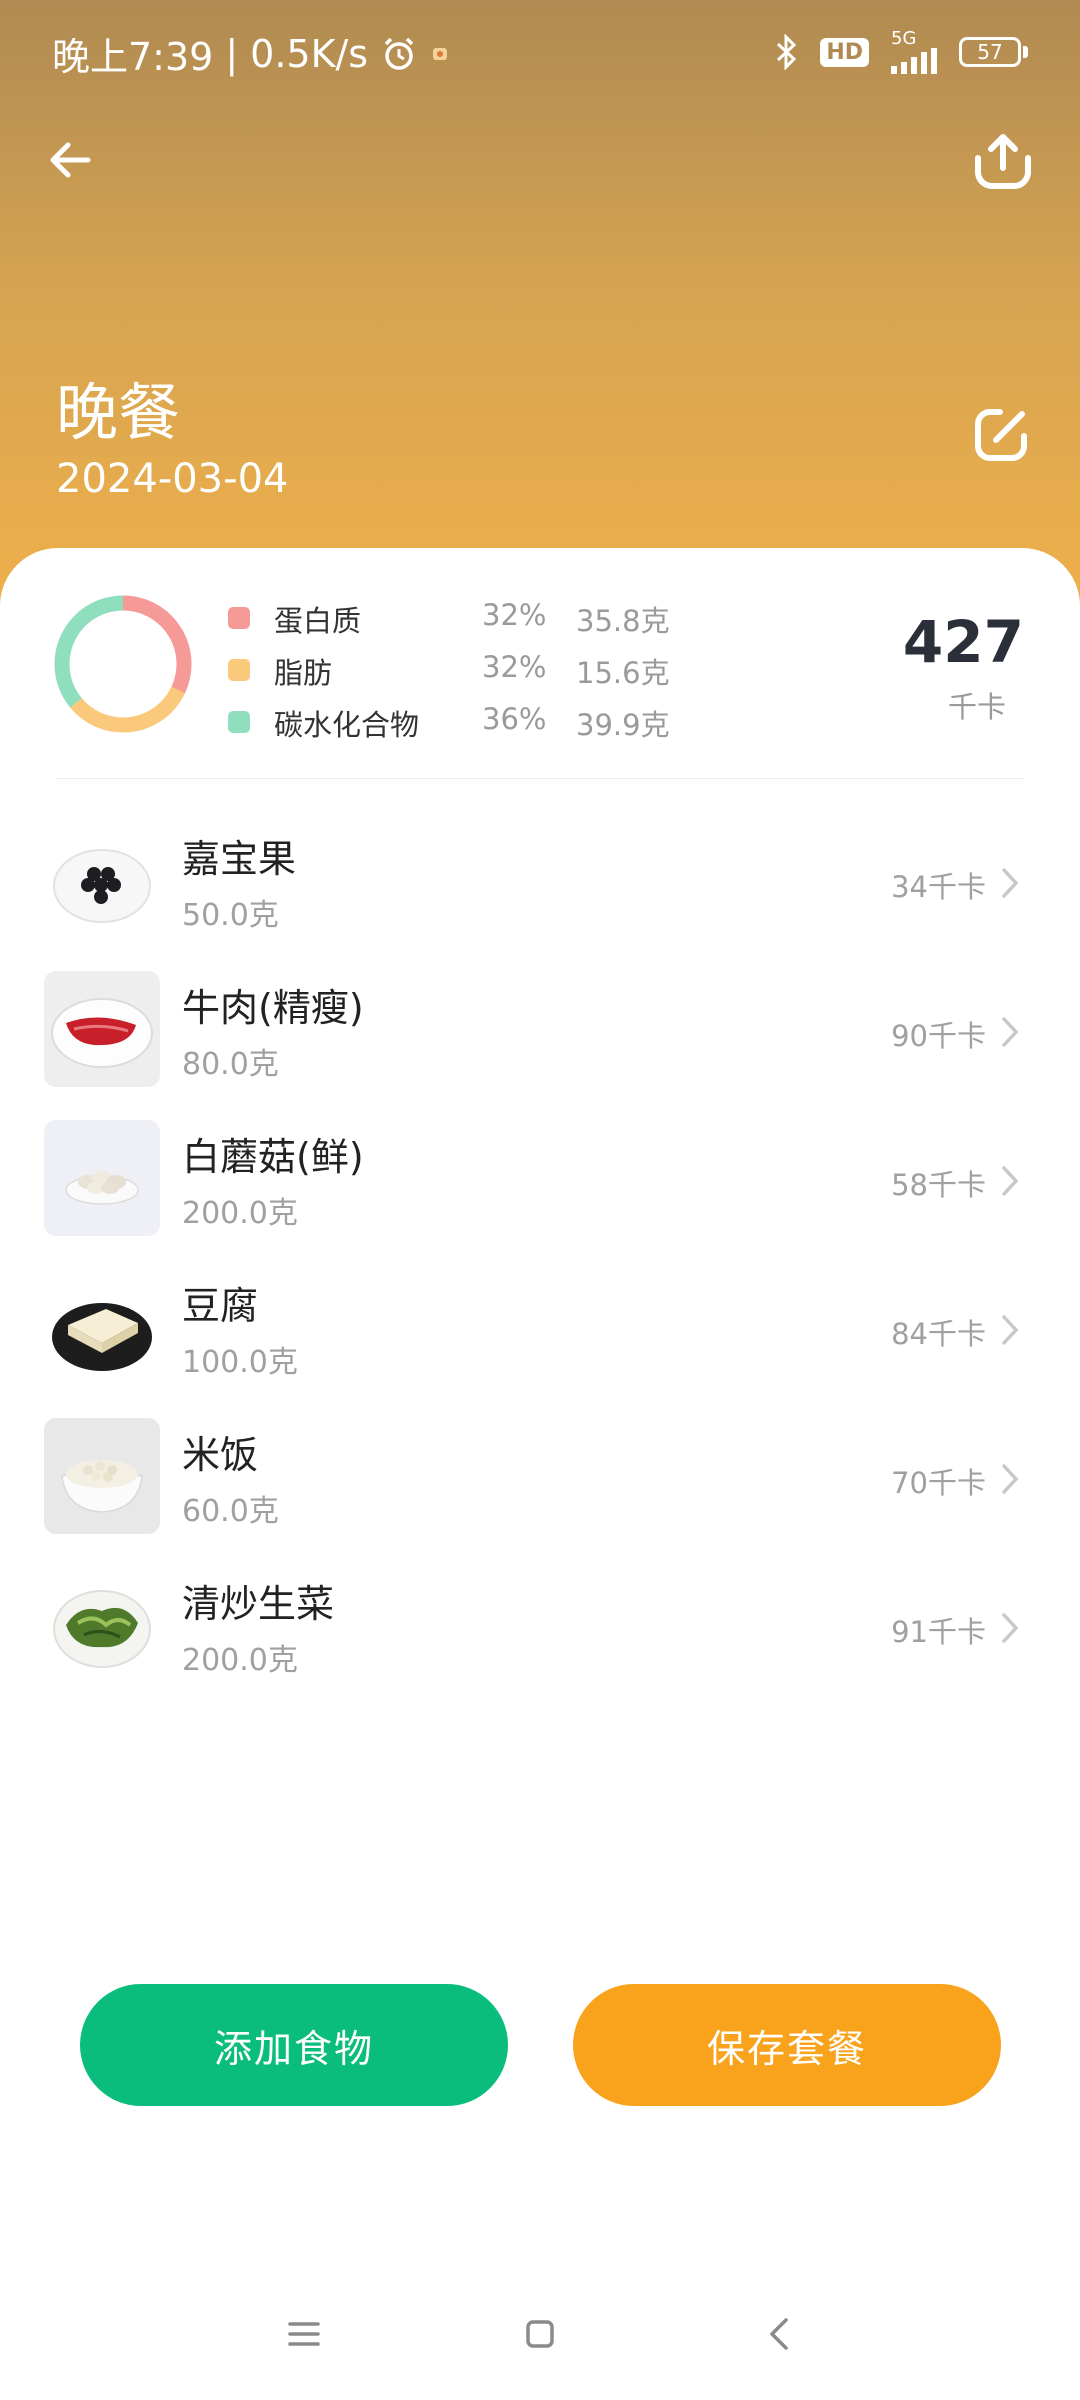 The height and width of the screenshot is (2400, 1080). Describe the element at coordinates (844, 52) in the screenshot. I see `hd-icon: HD` at that location.